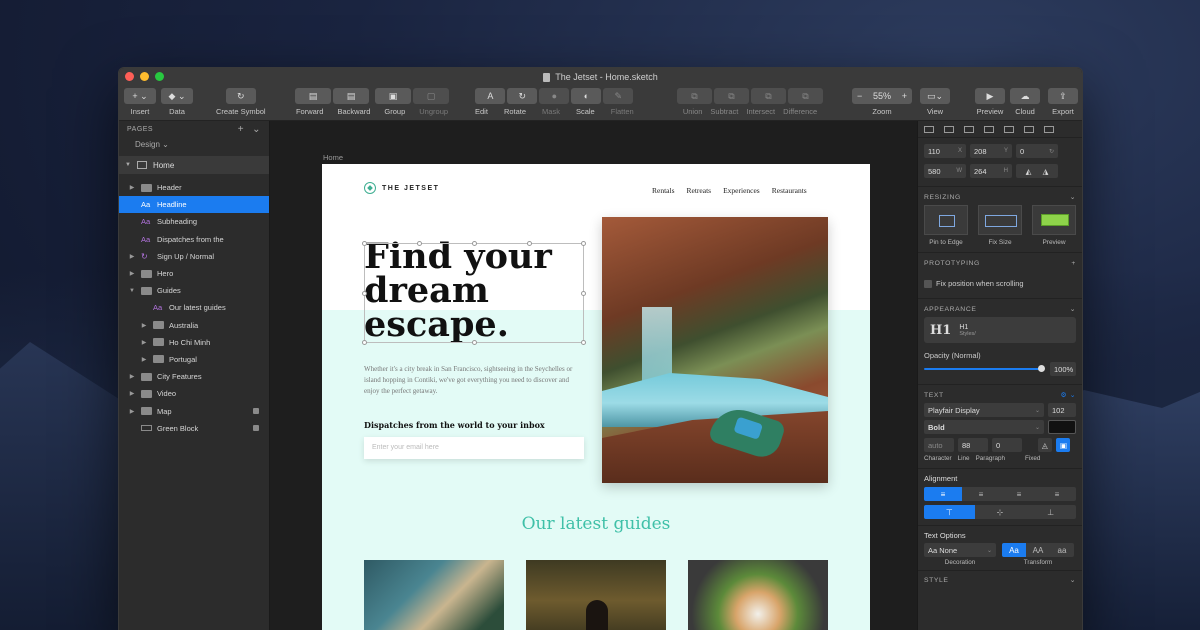 Image resolution: width=1200 pixels, height=630 pixels. Describe the element at coordinates (194, 239) in the screenshot. I see `layer-item: Aa Dispatches from the` at that location.